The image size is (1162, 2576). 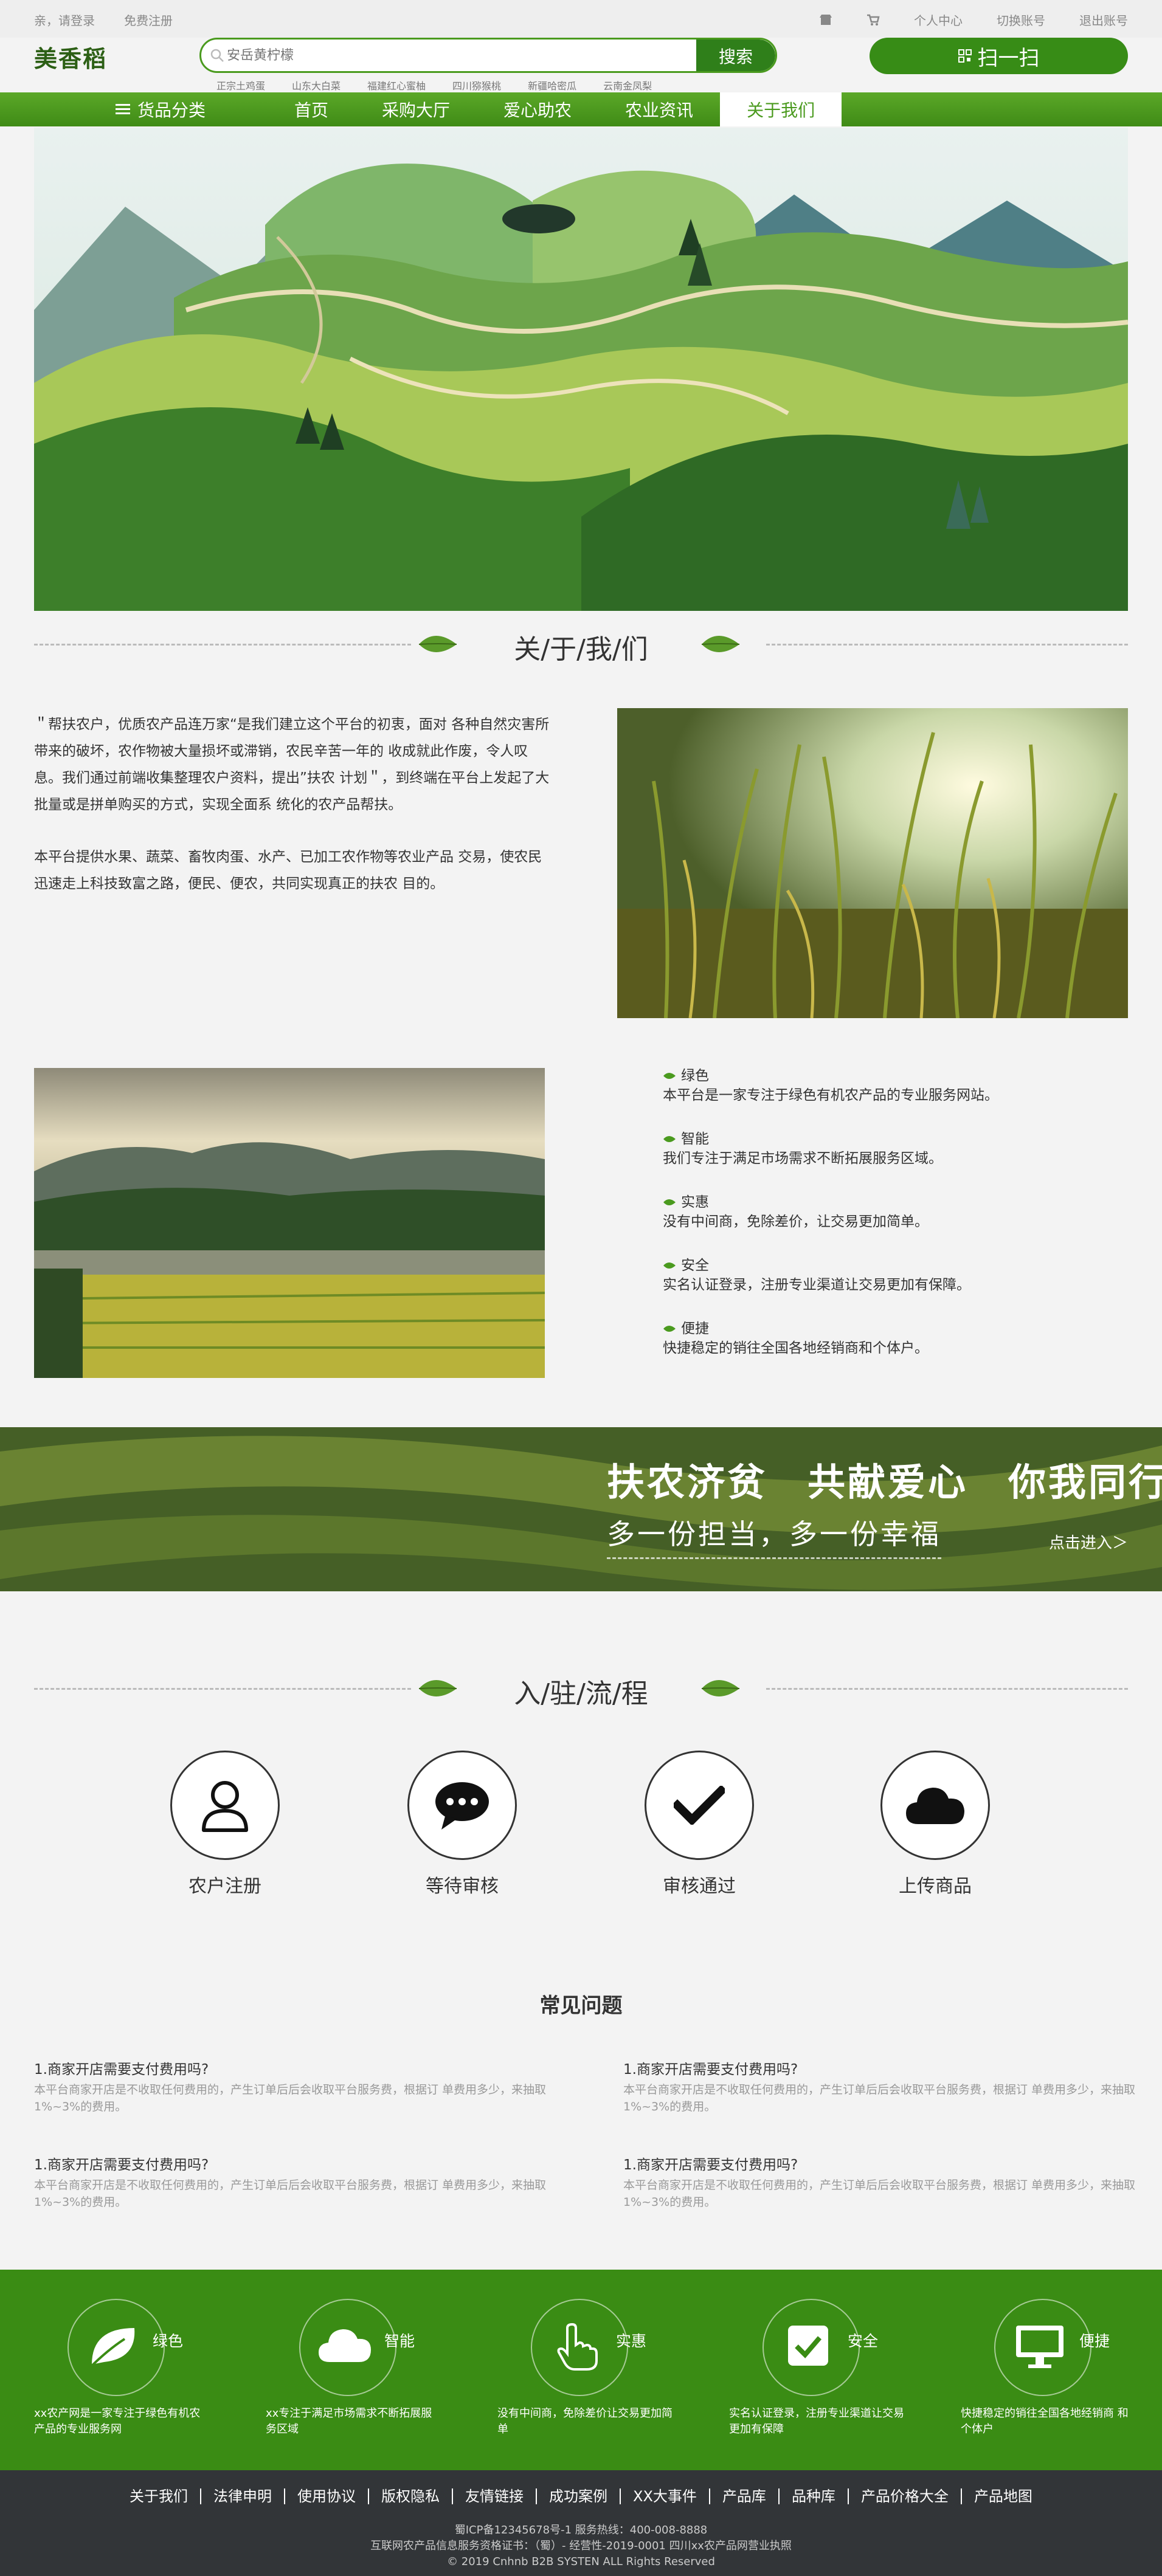 What do you see at coordinates (577, 2347) in the screenshot?
I see `hand-pointer-icon` at bounding box center [577, 2347].